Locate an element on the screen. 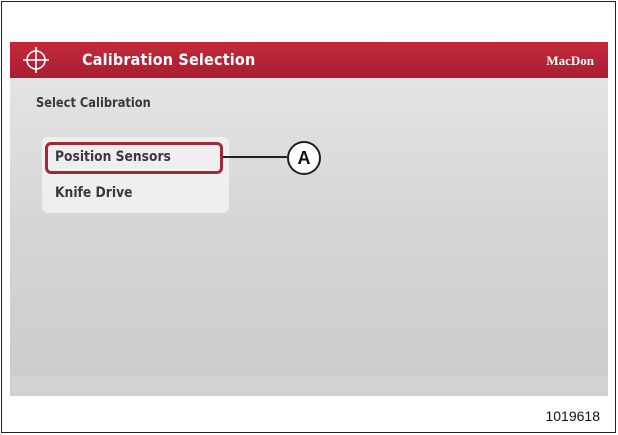 Image resolution: width=618 pixels, height=435 pixels. footer-band is located at coordinates (309, 386).